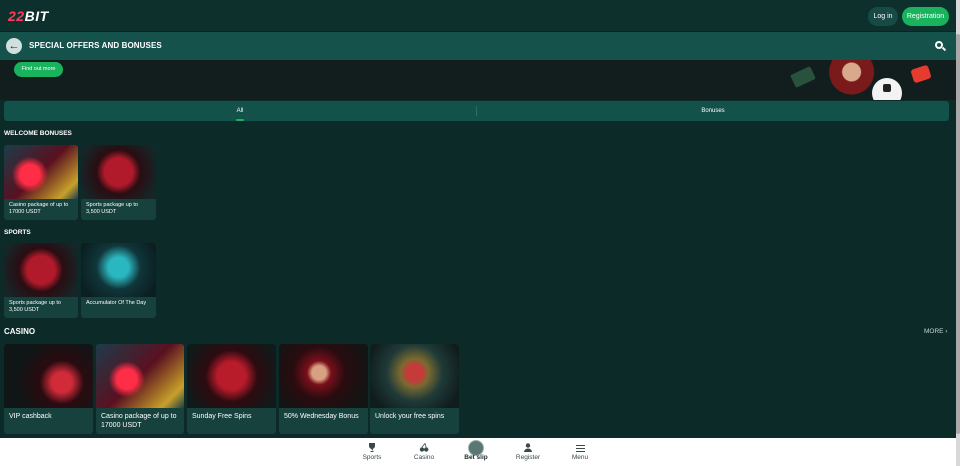 The height and width of the screenshot is (466, 960). What do you see at coordinates (935, 331) in the screenshot?
I see `casino-more-link: MORE ›` at bounding box center [935, 331].